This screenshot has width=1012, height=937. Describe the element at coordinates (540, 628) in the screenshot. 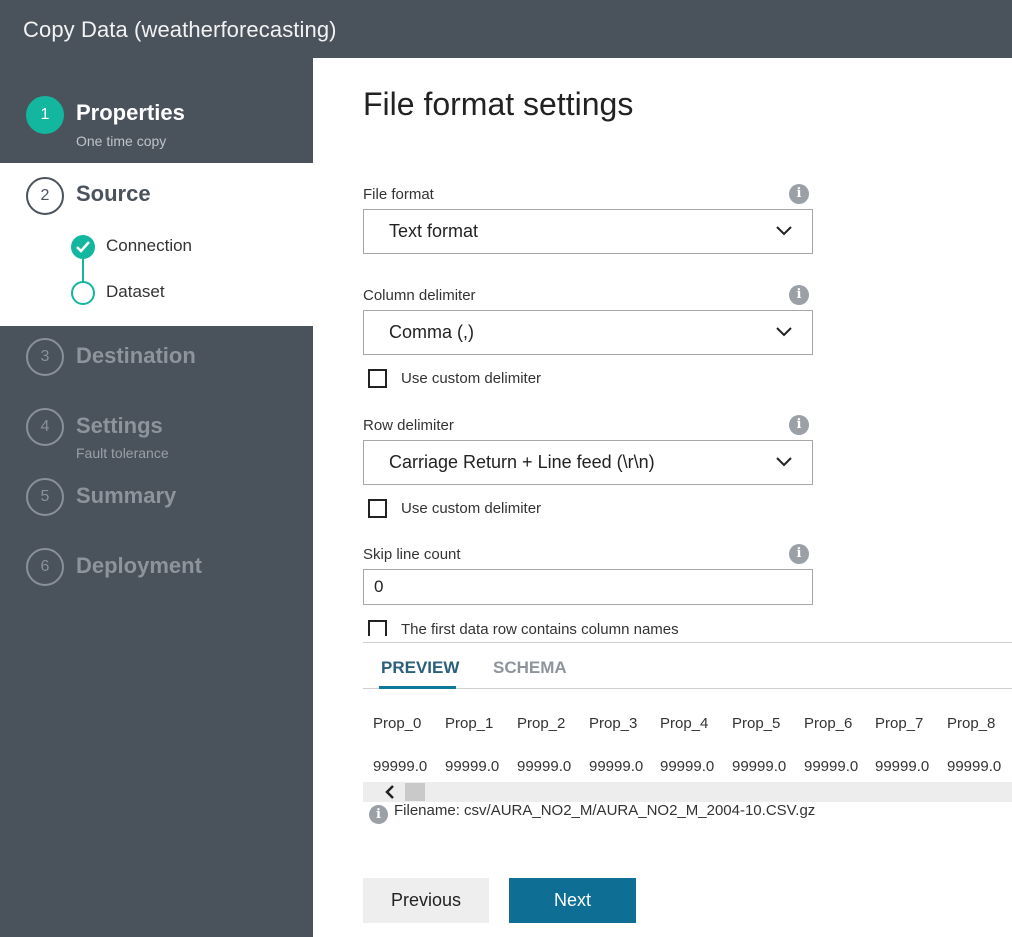

I see `checkbox-label: The first data row contains column names` at that location.